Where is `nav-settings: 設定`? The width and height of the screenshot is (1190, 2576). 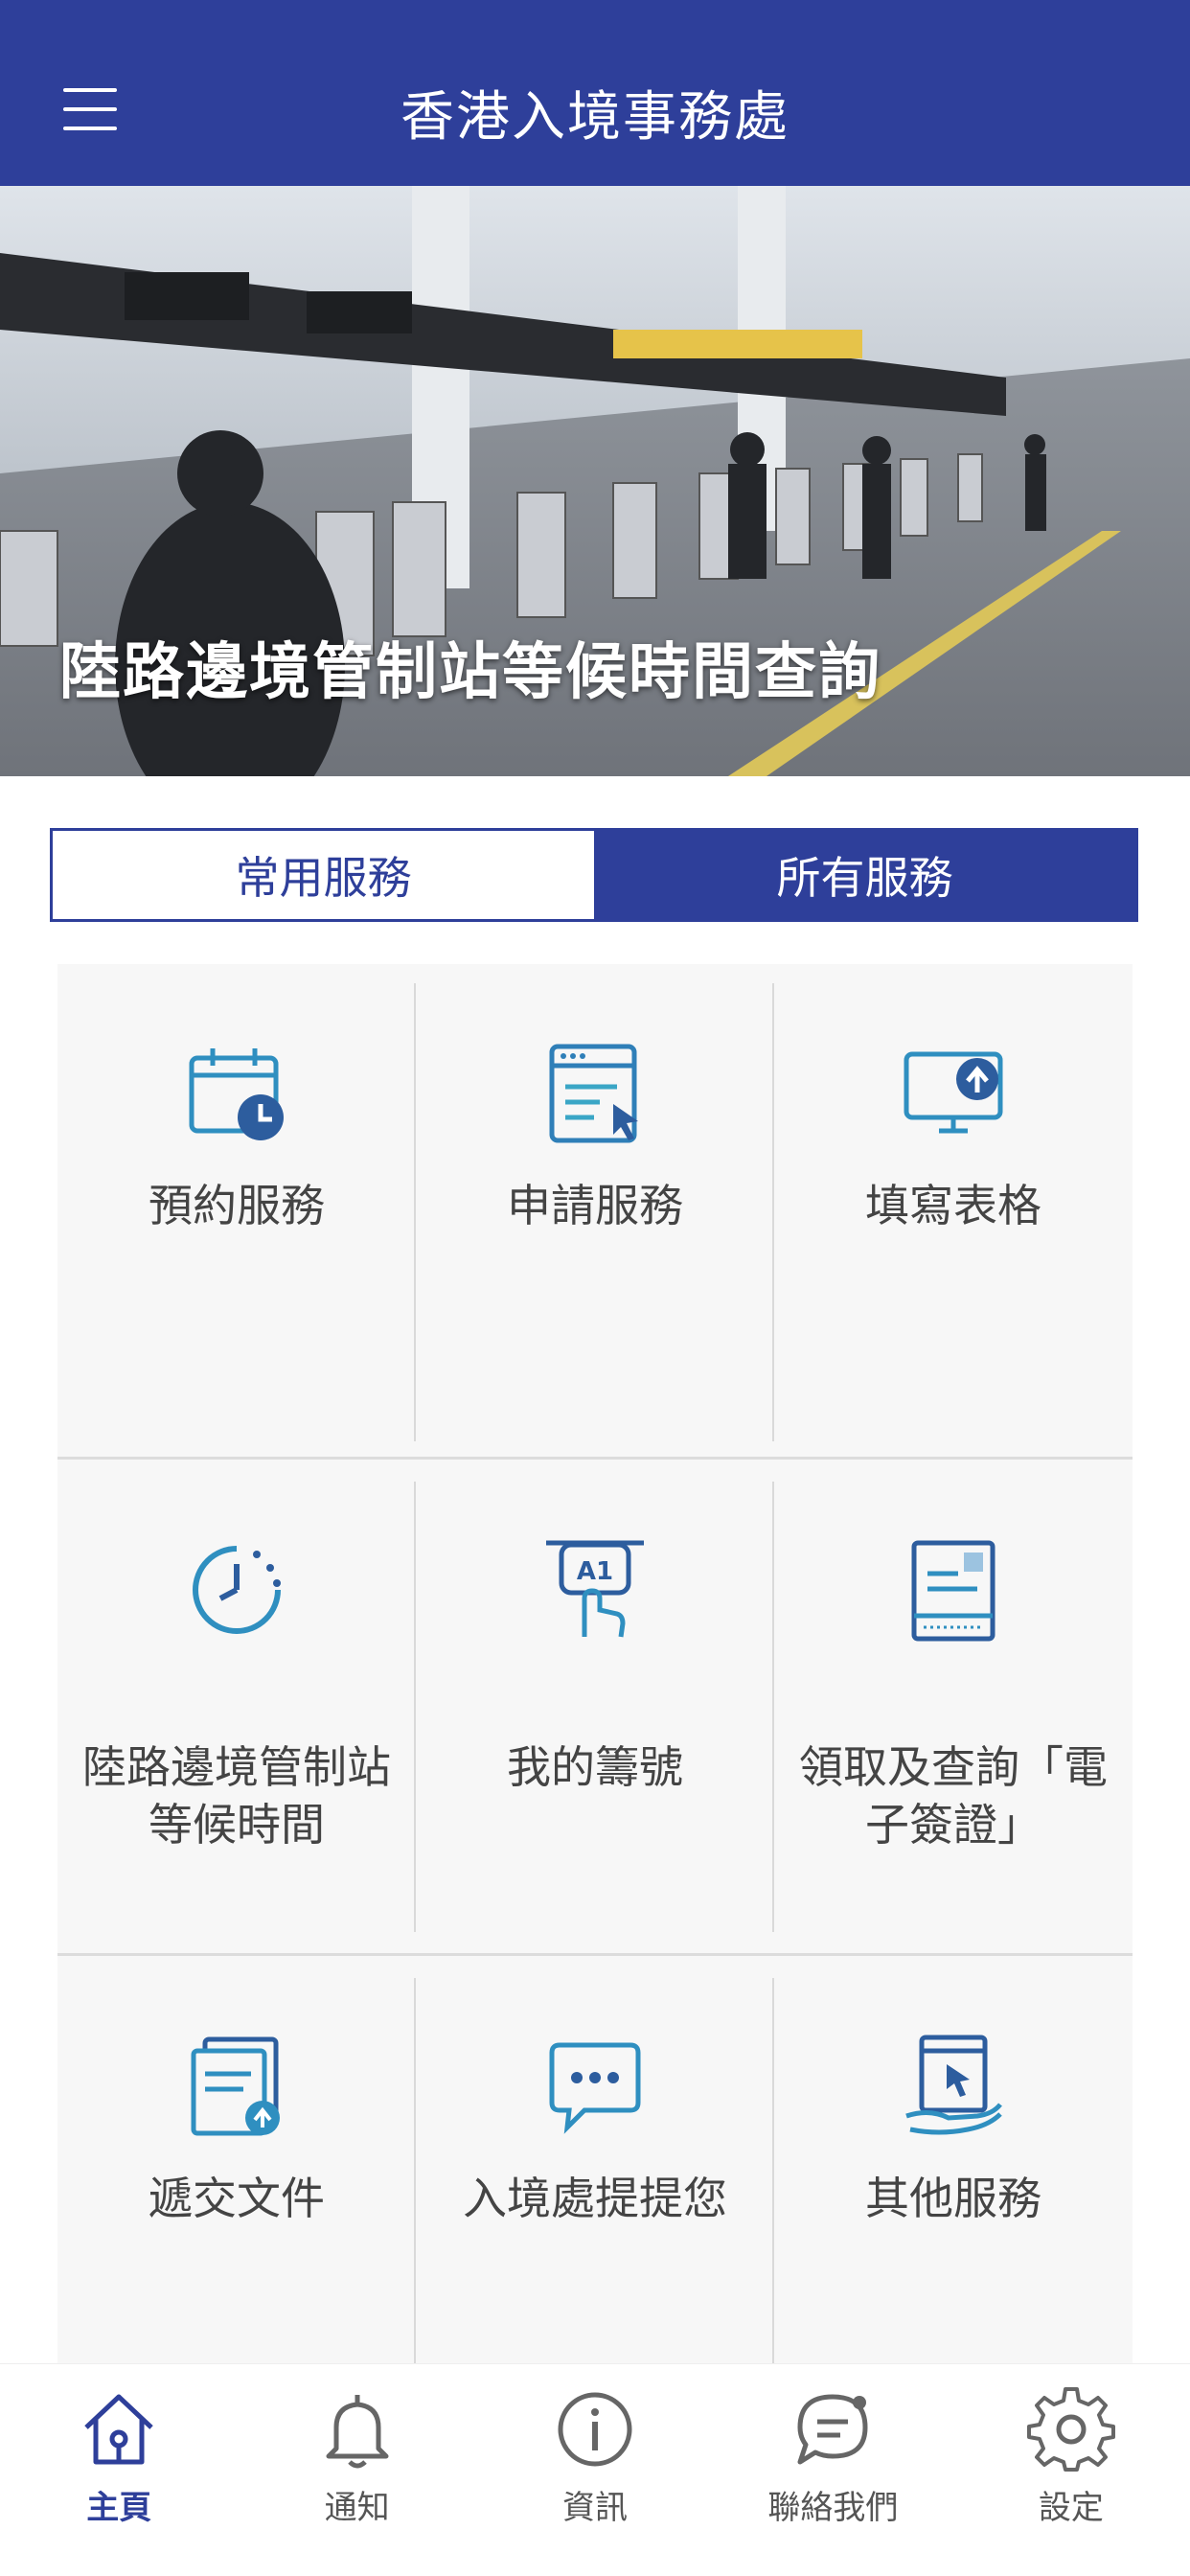
nav-settings: 設定 is located at coordinates (1071, 2470).